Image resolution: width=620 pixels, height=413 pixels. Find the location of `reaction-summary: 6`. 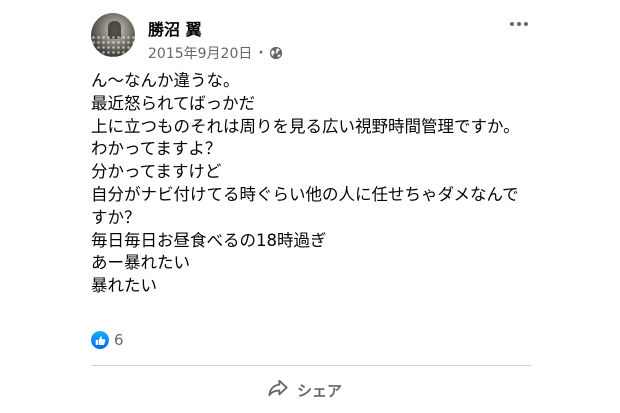

reaction-summary: 6 is located at coordinates (107, 340).